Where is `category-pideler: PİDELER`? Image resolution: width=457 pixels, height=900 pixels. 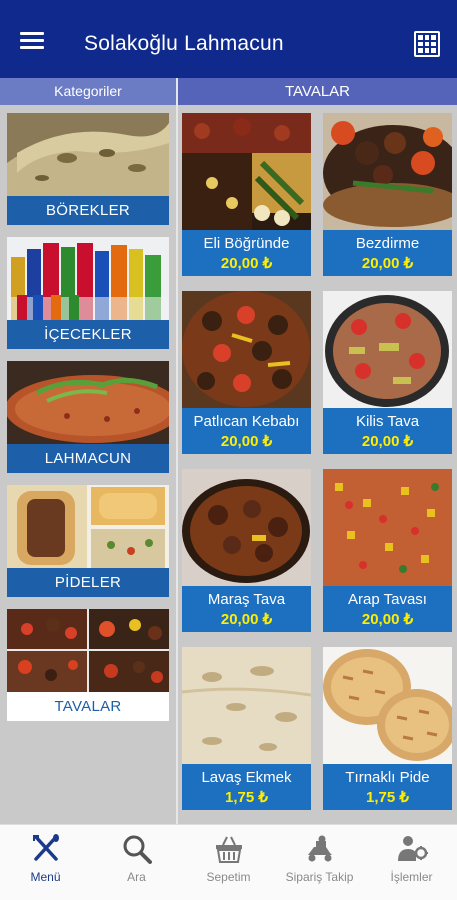
category-pideler: PİDELER is located at coordinates (88, 541).